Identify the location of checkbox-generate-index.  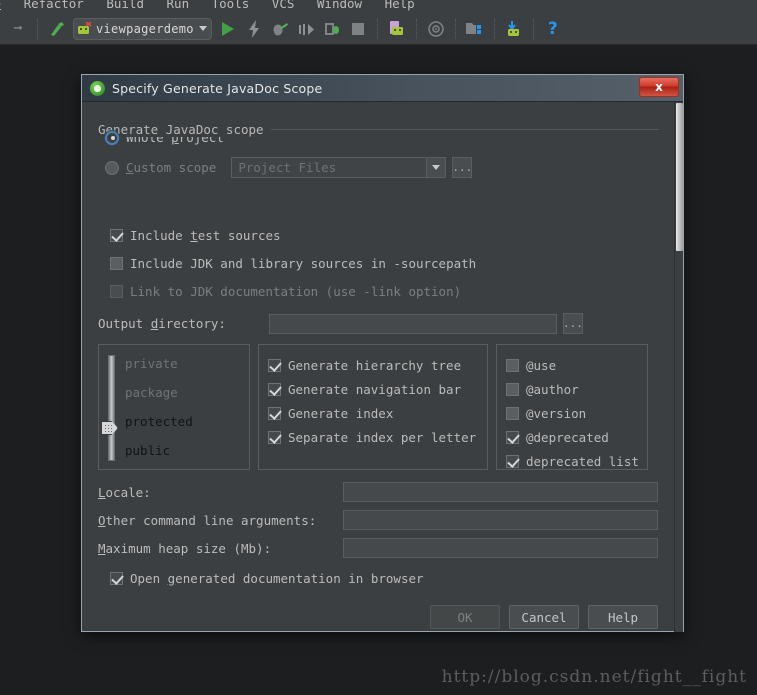
(274, 413).